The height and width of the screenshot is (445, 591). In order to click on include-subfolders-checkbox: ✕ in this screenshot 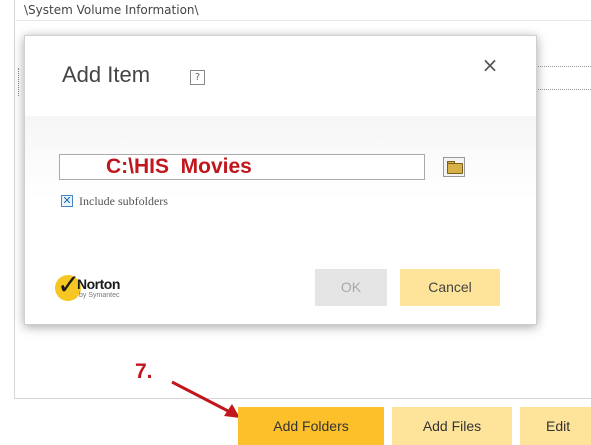, I will do `click(67, 201)`.